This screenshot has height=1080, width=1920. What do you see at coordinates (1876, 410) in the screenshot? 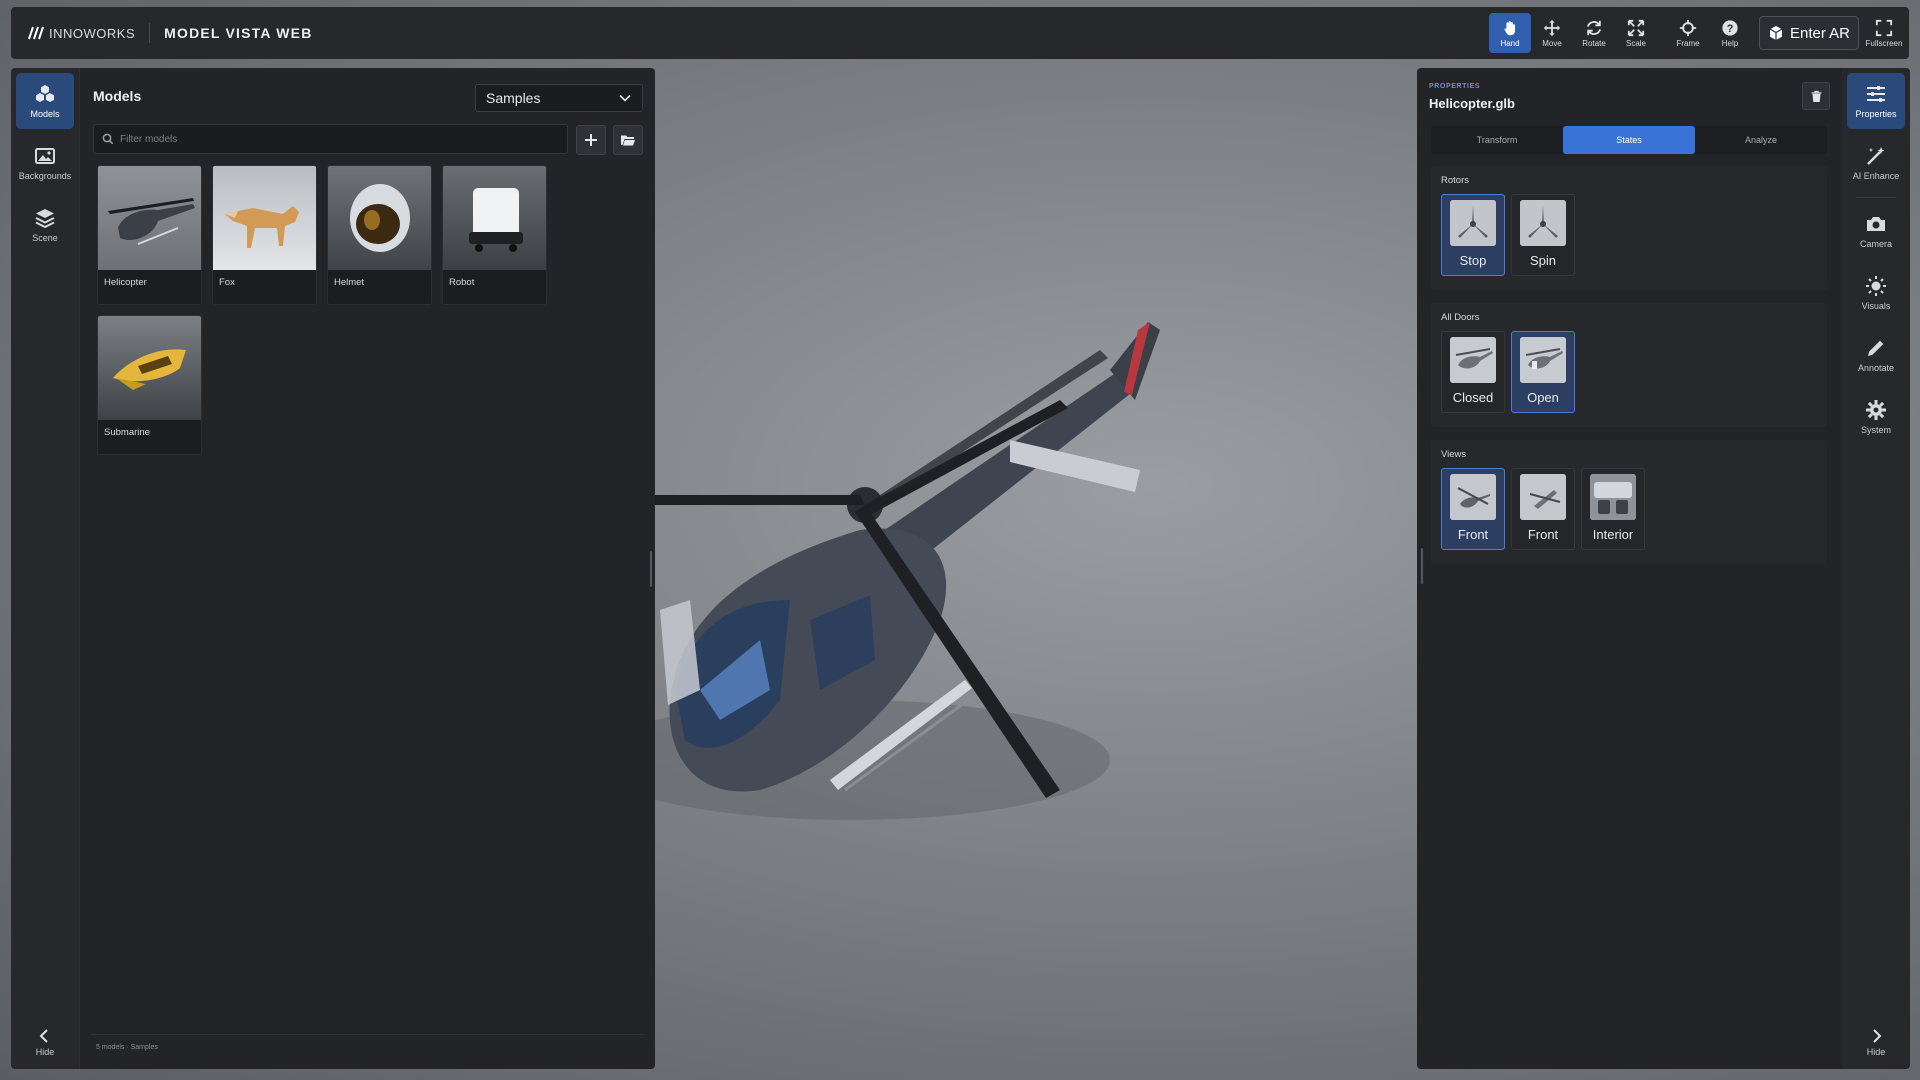
I see `gear-icon` at bounding box center [1876, 410].